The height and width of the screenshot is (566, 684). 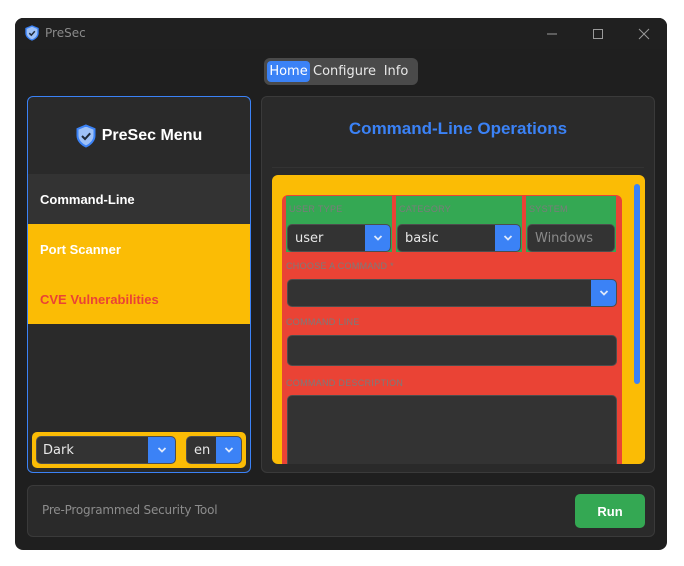 What do you see at coordinates (458, 167) in the screenshot?
I see `title-divider` at bounding box center [458, 167].